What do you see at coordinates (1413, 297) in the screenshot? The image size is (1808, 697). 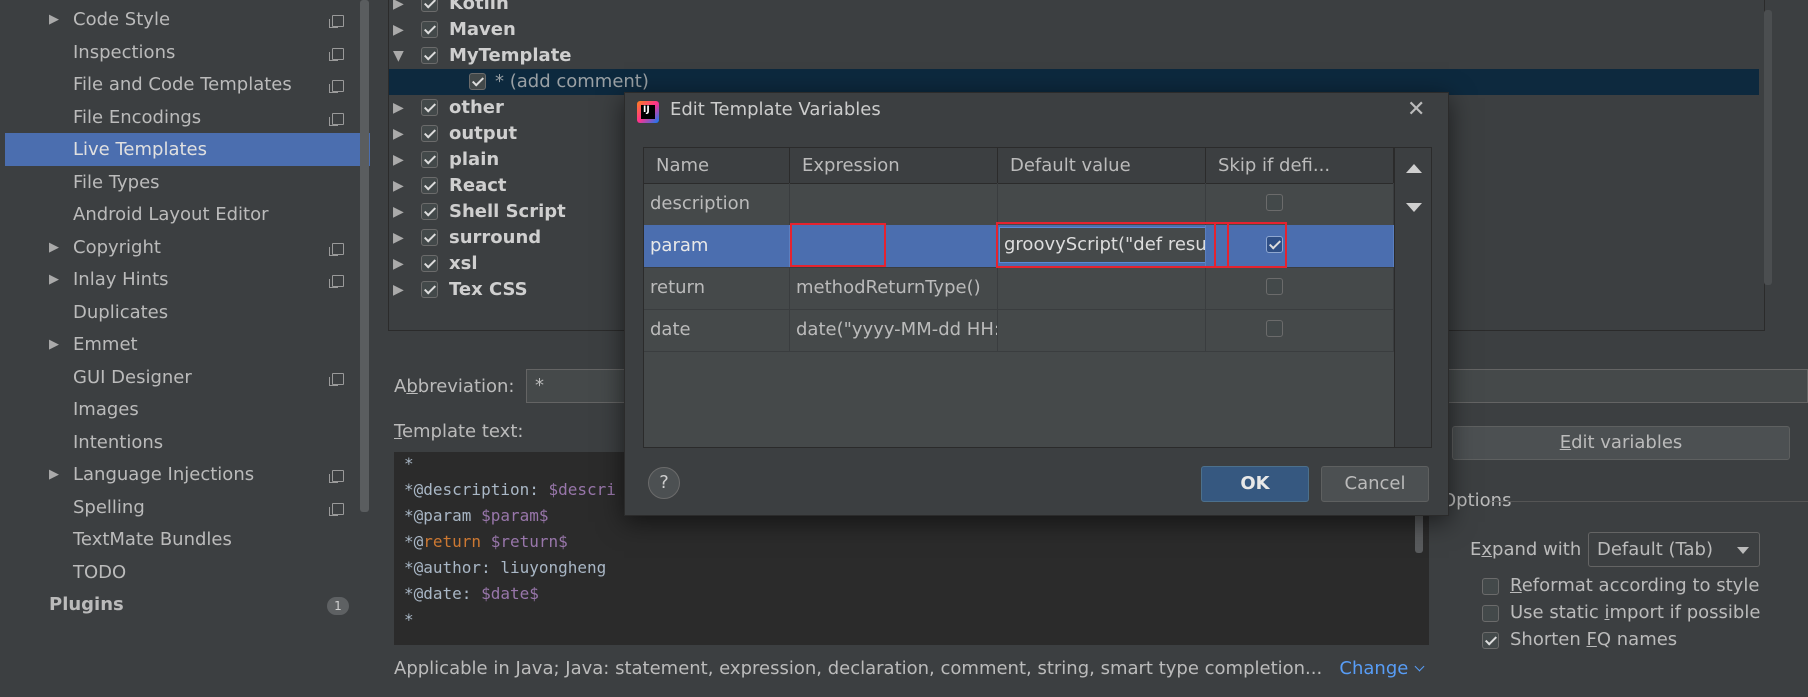 I see `variables-table-toolbar` at bounding box center [1413, 297].